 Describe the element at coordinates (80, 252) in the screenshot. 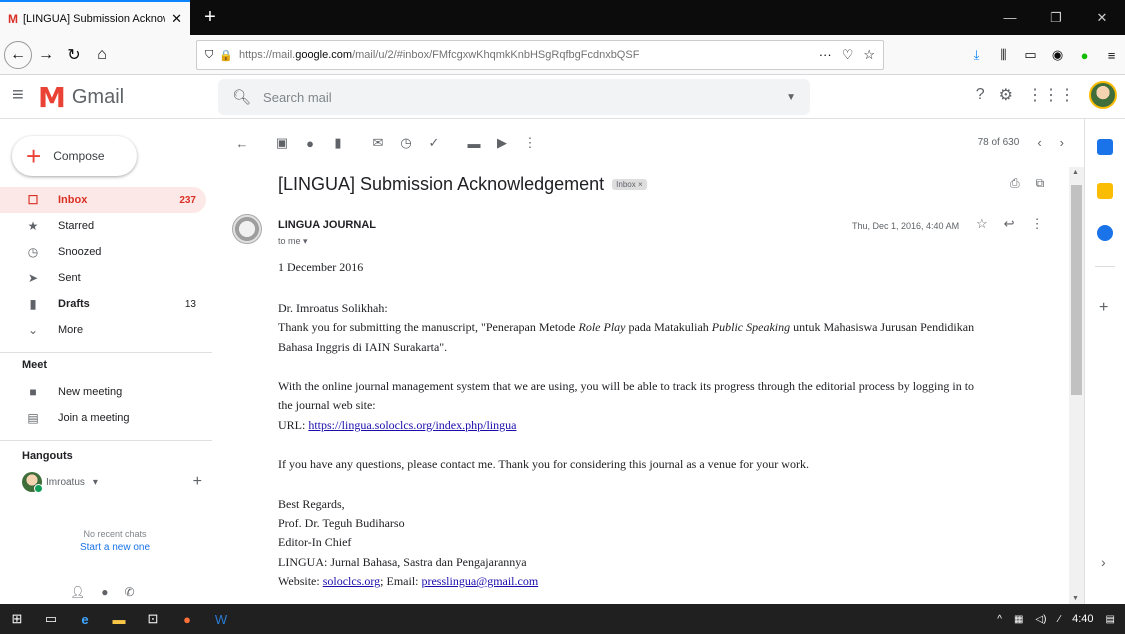

I see `sidebar-item-label: Snoozed` at that location.